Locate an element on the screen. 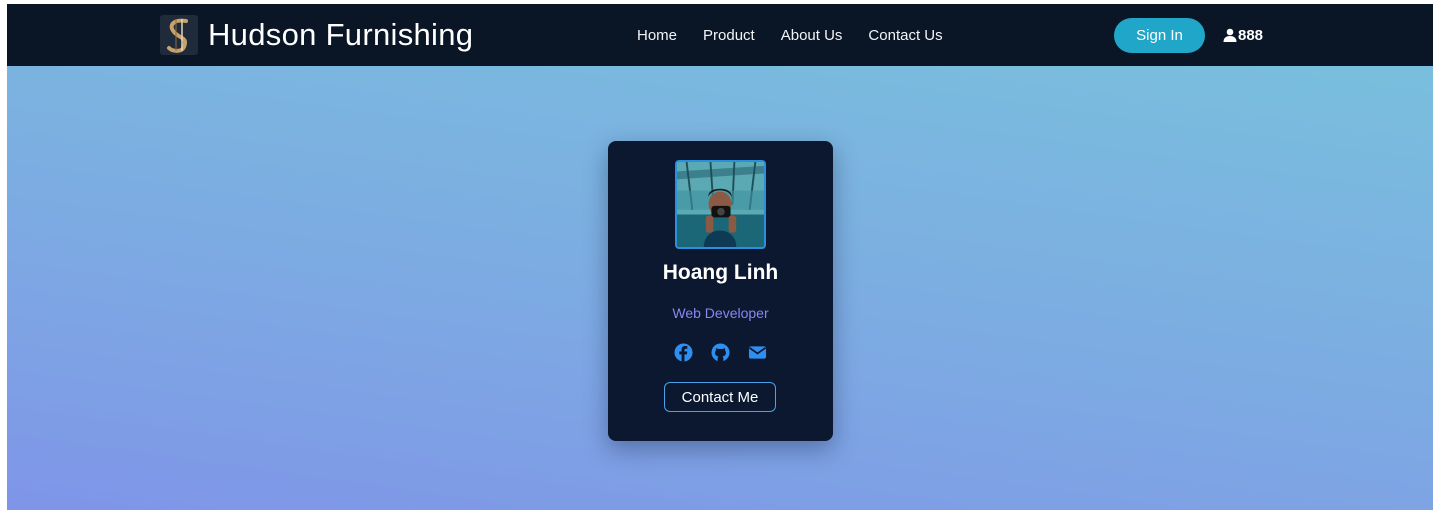  email-link is located at coordinates (757, 352).